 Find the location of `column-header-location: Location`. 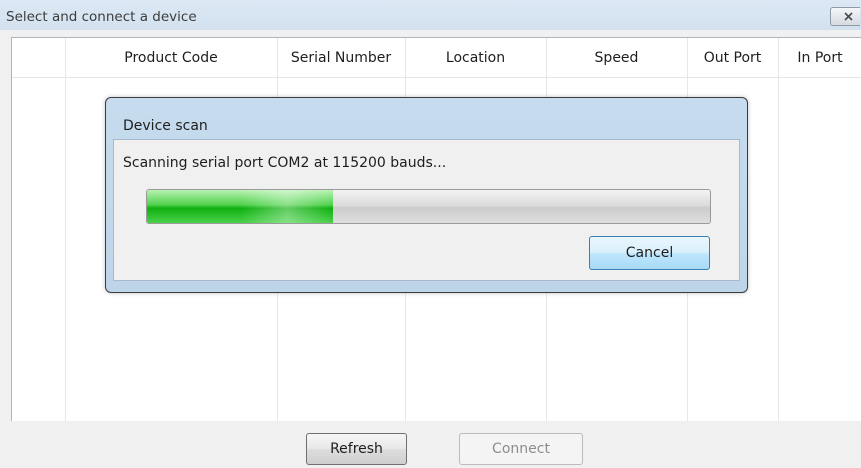

column-header-location: Location is located at coordinates (475, 58).